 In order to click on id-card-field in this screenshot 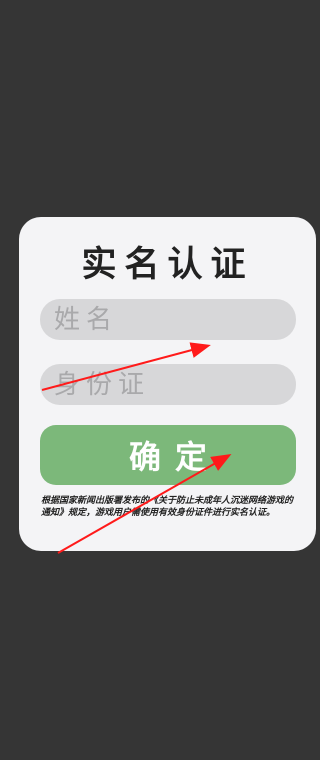, I will do `click(168, 384)`.